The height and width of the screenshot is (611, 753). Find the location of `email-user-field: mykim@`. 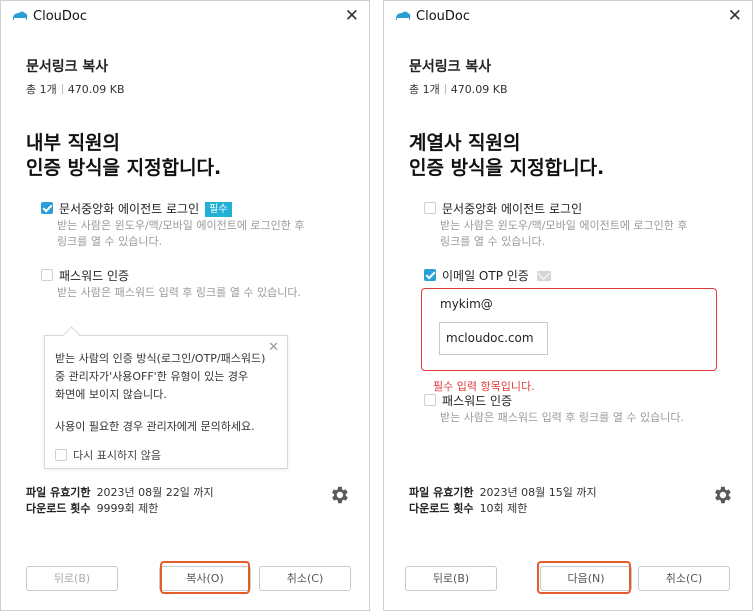

email-user-field: mykim@ is located at coordinates (466, 304).